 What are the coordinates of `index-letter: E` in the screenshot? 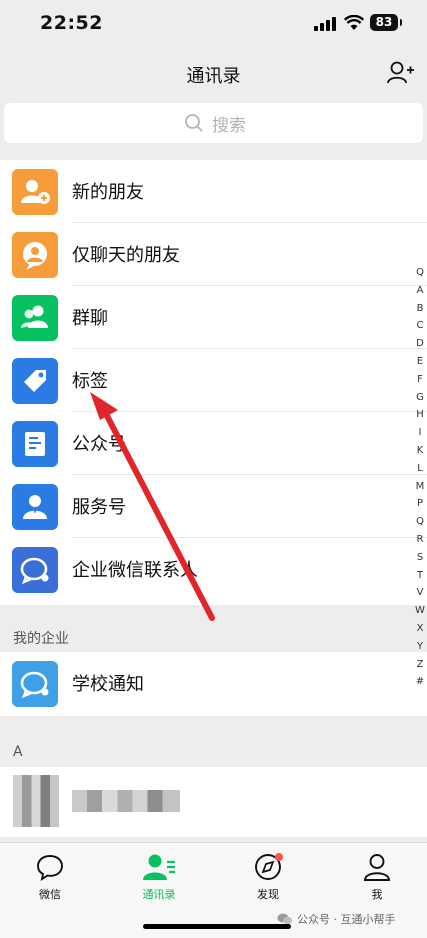 It's located at (420, 362).